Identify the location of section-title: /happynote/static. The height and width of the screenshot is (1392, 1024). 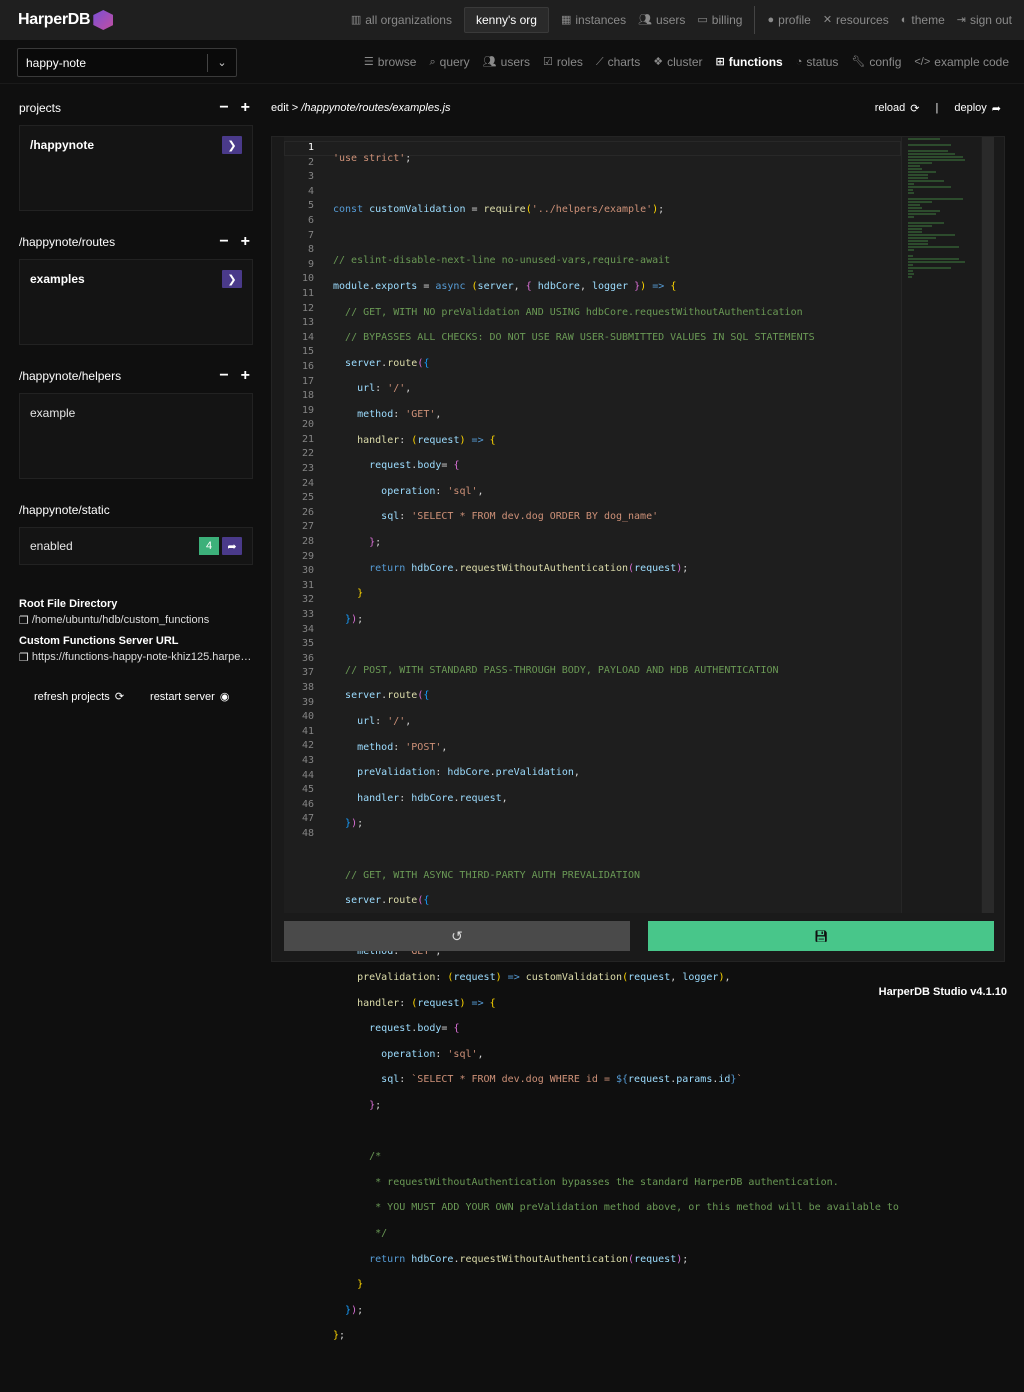
(64, 510).